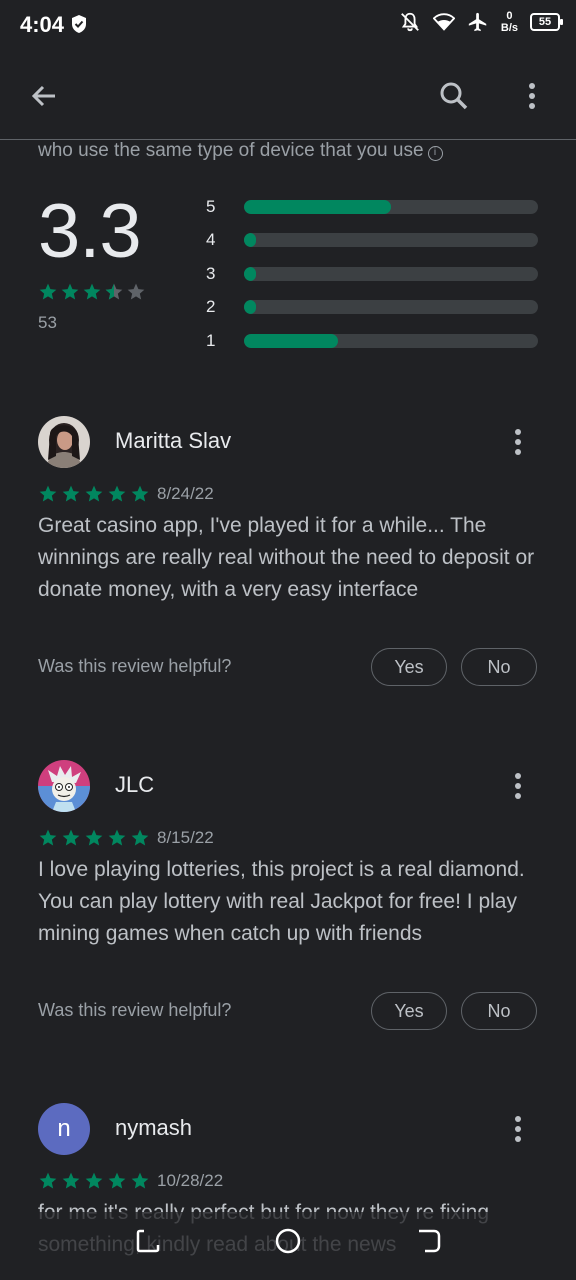 This screenshot has height=1280, width=576. Describe the element at coordinates (42, 24) in the screenshot. I see `status-time: 4:04` at that location.